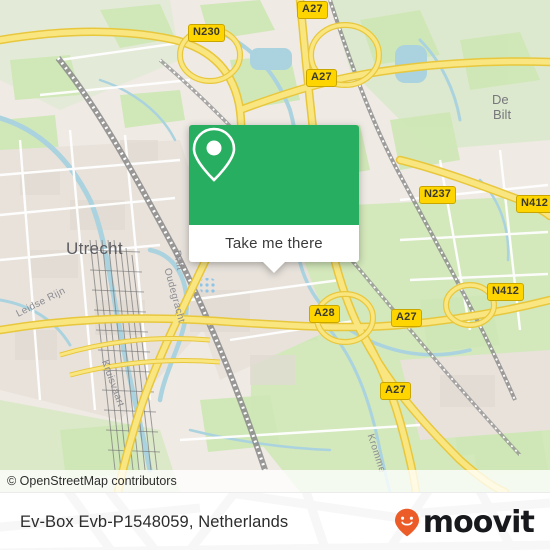 The width and height of the screenshot is (550, 550). I want to click on road-shield-n412-south: N412, so click(506, 292).